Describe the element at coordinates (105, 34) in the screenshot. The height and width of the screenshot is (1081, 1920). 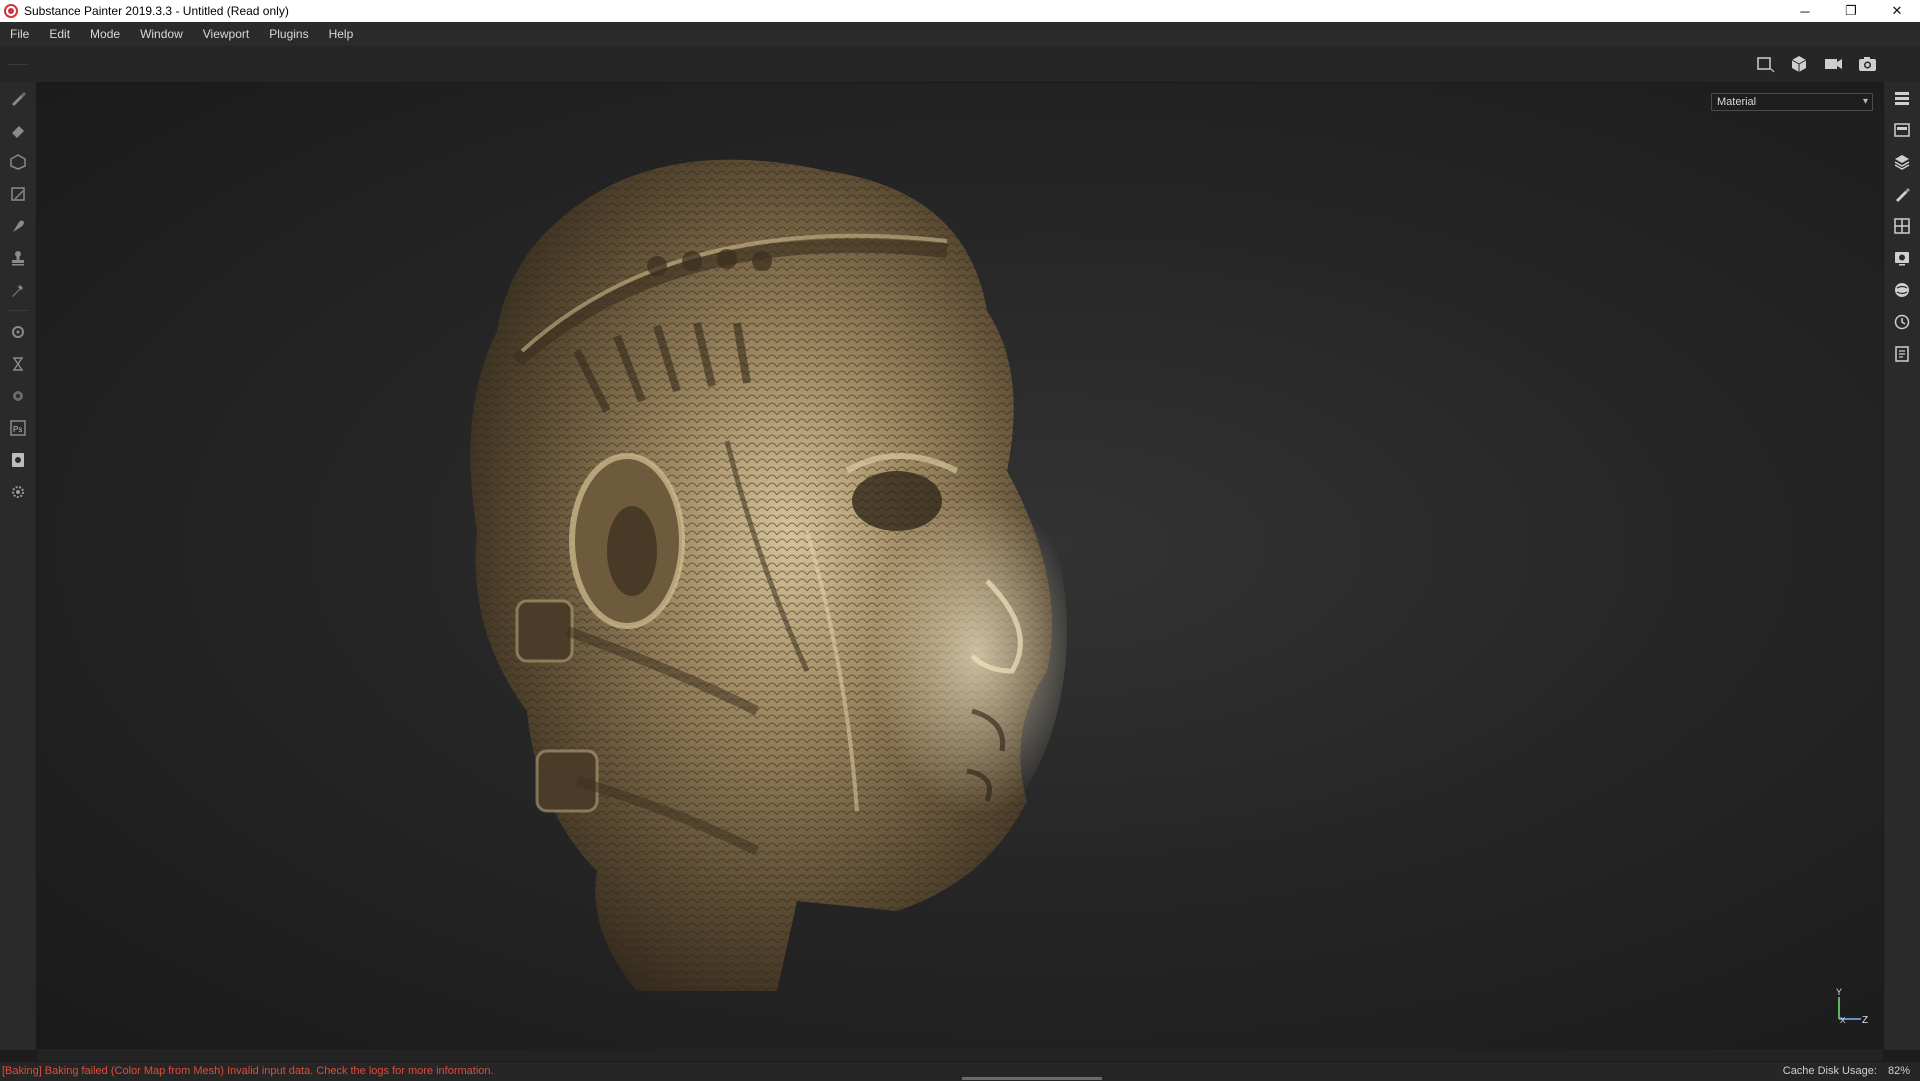
I see `menu-mode: Mode` at that location.